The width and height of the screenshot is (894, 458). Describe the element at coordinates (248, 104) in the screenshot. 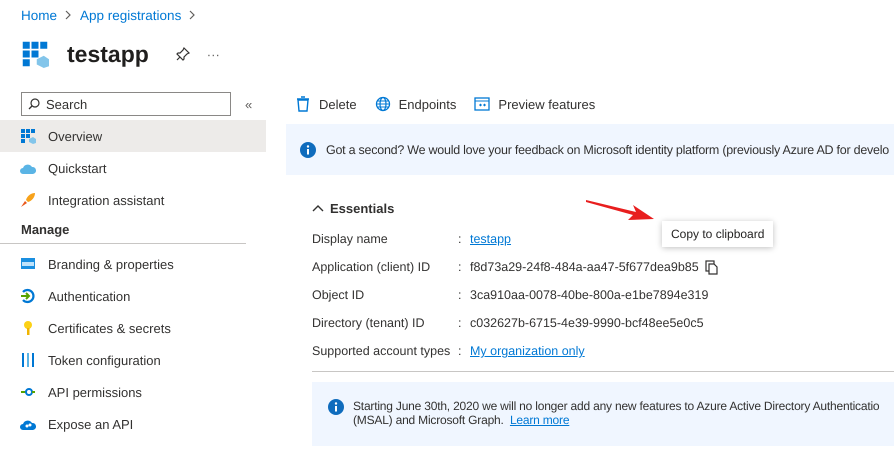

I see `collapse-button: «` at that location.